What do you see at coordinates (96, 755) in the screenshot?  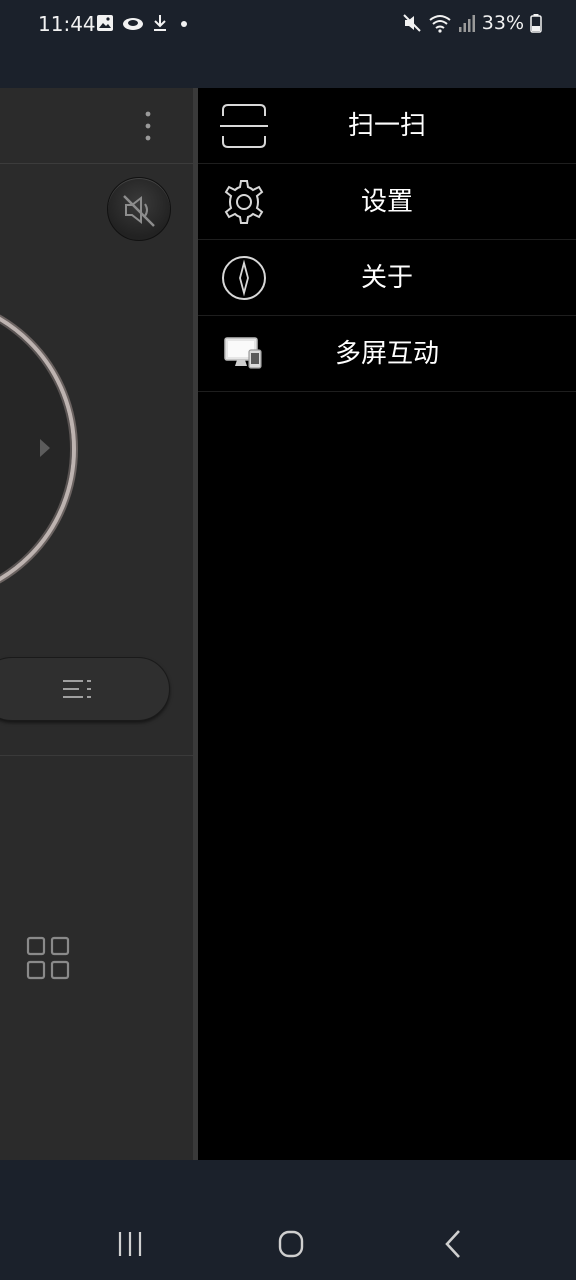 I see `panel-divider` at bounding box center [96, 755].